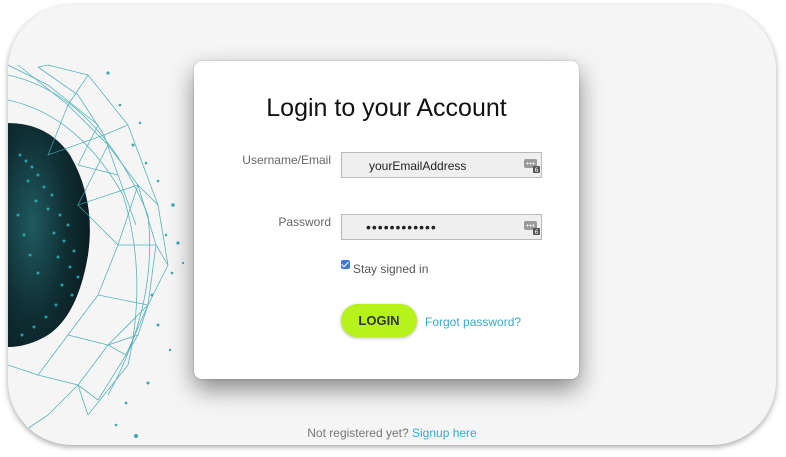 This screenshot has height=457, width=786. I want to click on signup-prompt: Not registered yet? Signup here, so click(392, 433).